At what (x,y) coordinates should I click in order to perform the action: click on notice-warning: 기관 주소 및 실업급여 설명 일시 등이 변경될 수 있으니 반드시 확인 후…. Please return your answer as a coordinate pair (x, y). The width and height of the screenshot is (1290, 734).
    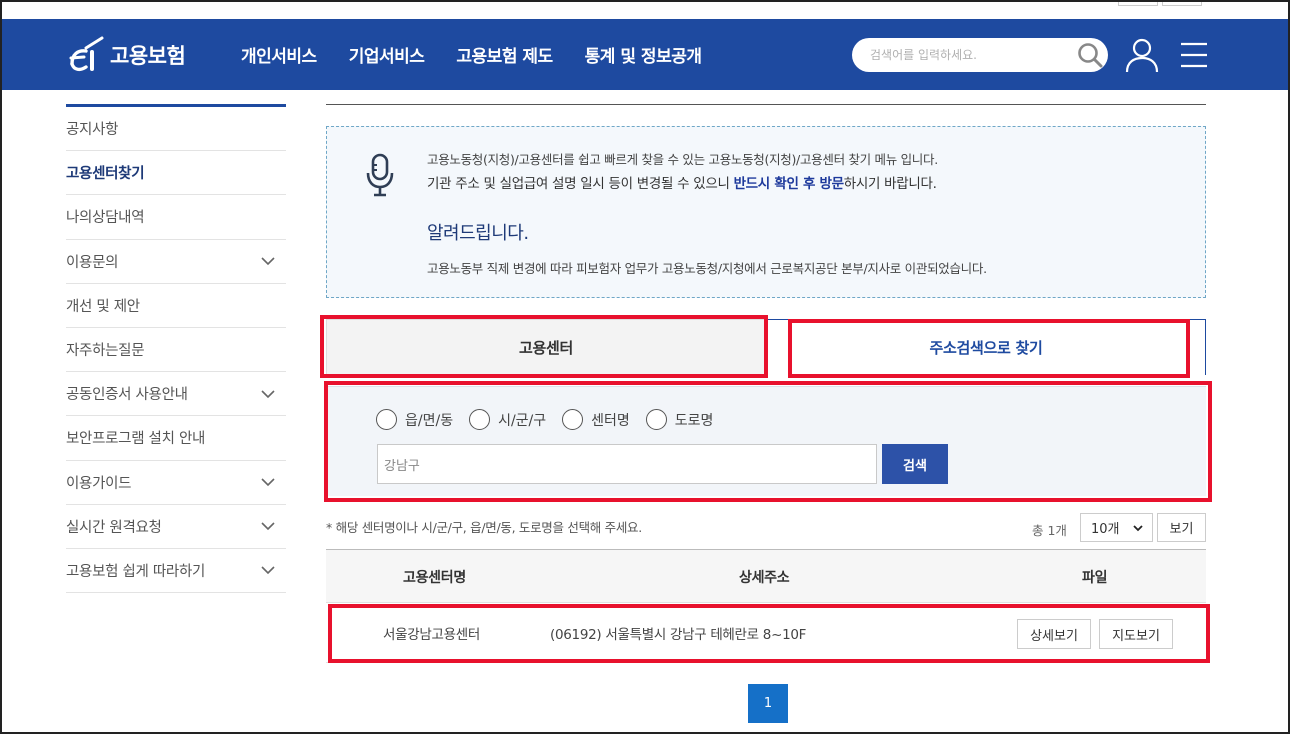
    Looking at the image, I should click on (682, 184).